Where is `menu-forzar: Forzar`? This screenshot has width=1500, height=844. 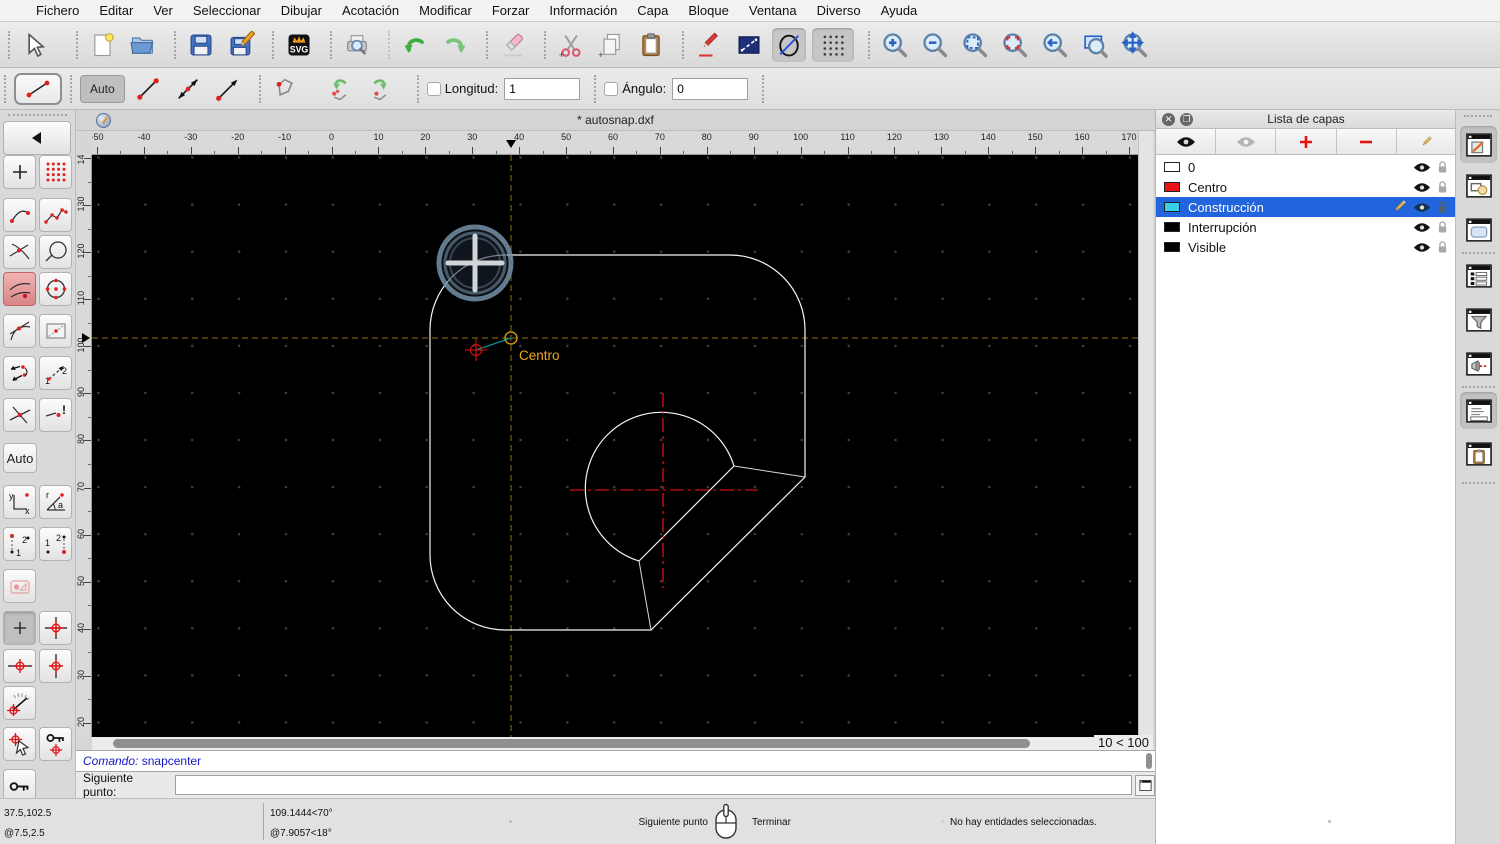
menu-forzar: Forzar is located at coordinates (511, 11).